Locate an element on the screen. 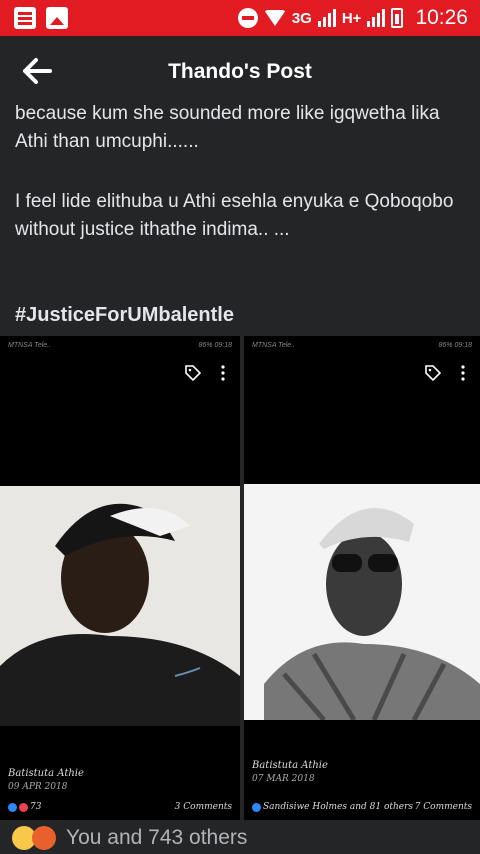  battery-icon is located at coordinates (397, 18).